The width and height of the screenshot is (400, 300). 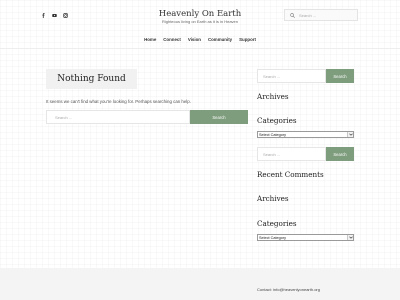 I want to click on archives-widget-title-2: Archives, so click(x=273, y=198).